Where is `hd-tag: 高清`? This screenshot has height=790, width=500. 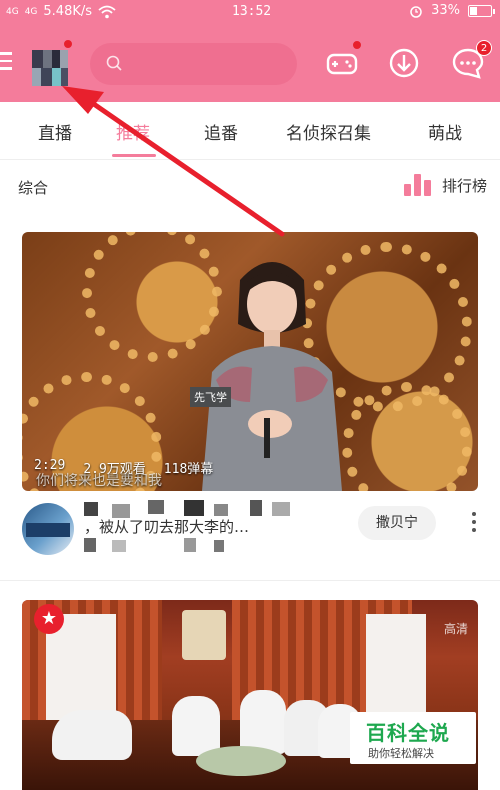 hd-tag: 高清 is located at coordinates (456, 629).